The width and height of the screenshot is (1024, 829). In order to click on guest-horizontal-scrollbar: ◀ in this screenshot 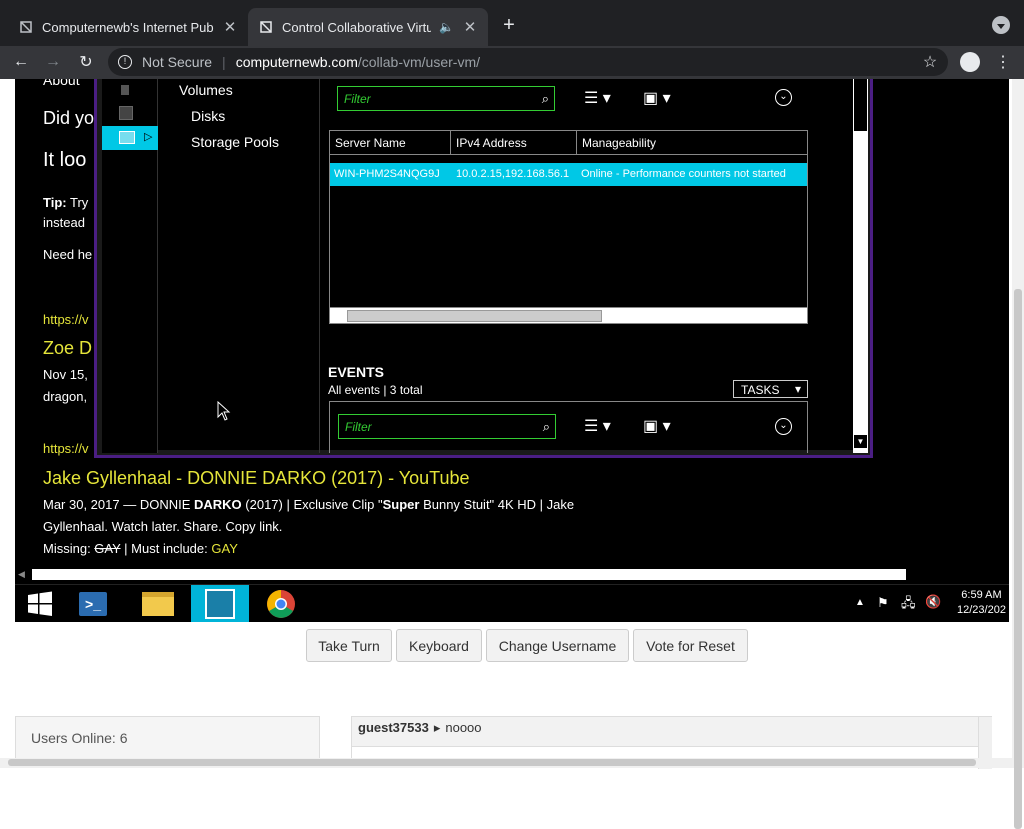, I will do `click(512, 574)`.